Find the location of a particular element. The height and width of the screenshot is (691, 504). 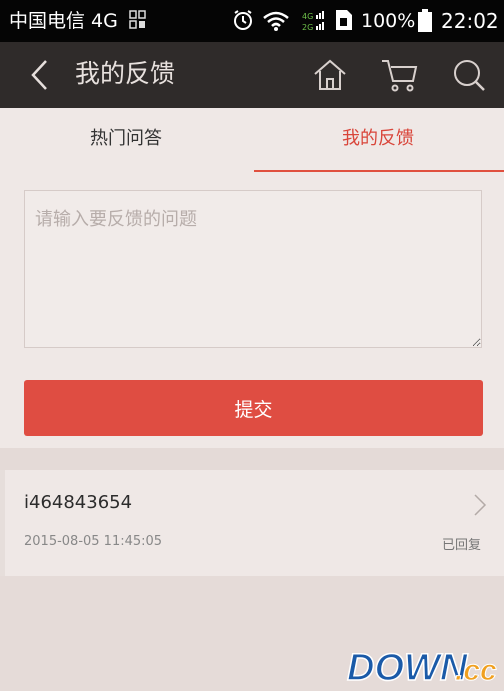

watermark-logo: DOWN .cc is located at coordinates (421, 667).